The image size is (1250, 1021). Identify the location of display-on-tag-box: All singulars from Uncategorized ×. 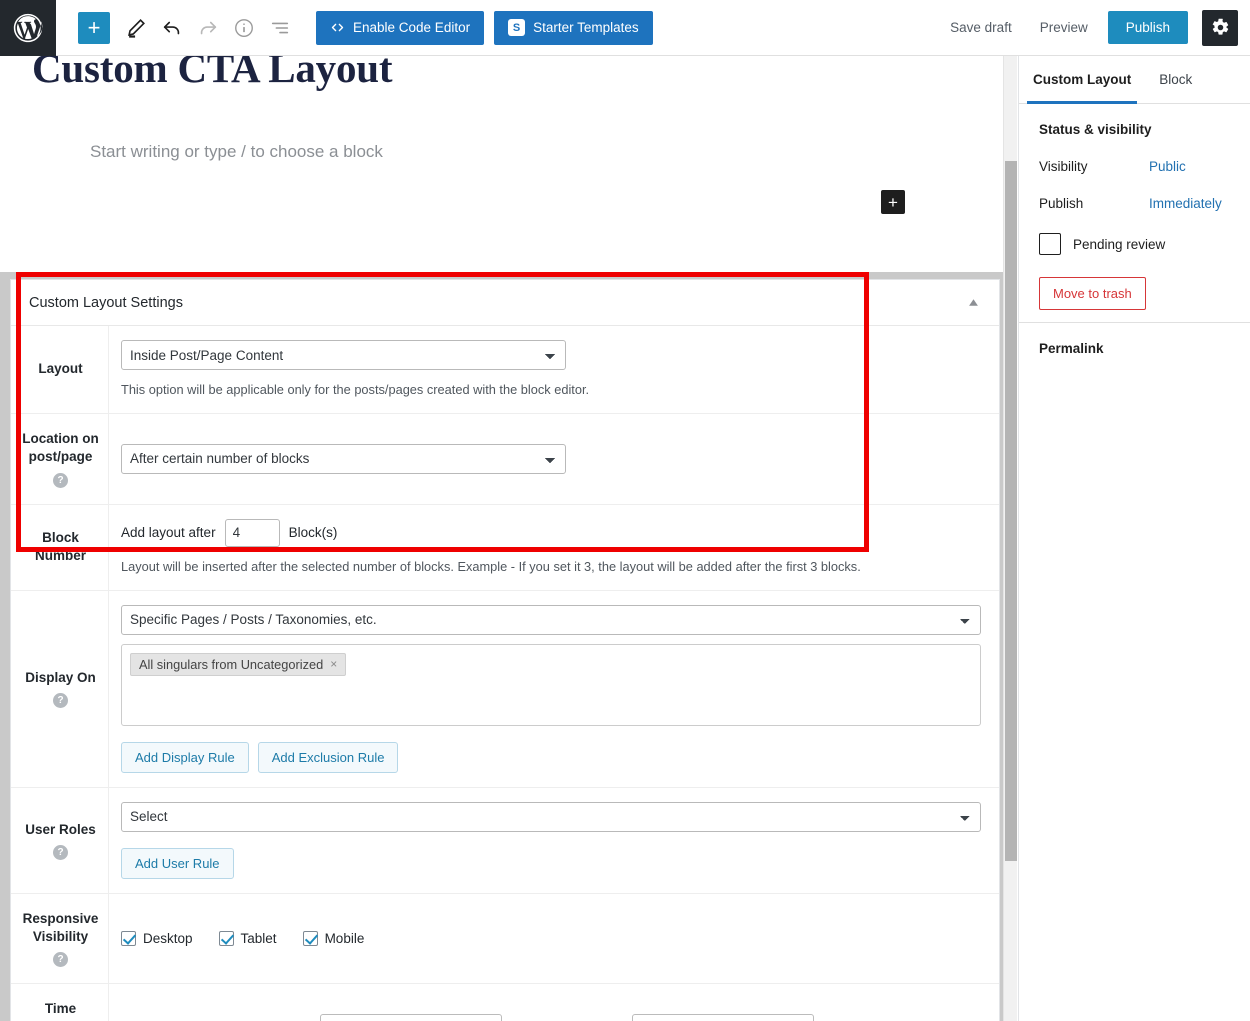
(551, 684).